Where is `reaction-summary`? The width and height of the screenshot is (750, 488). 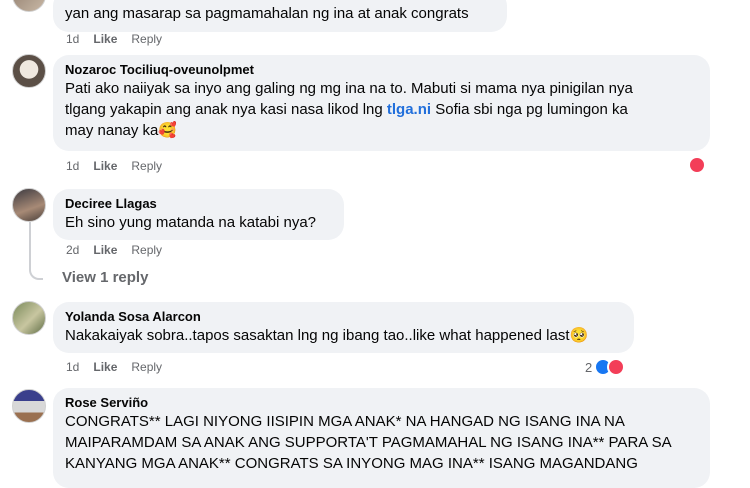 reaction-summary is located at coordinates (697, 167).